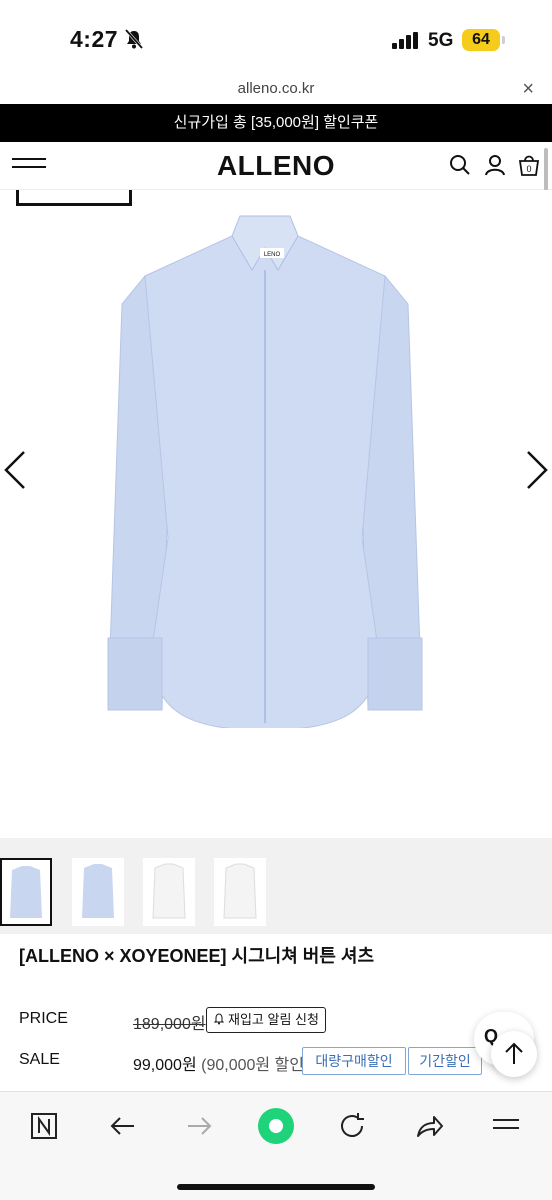  Describe the element at coordinates (430, 1126) in the screenshot. I see `share-icon` at that location.